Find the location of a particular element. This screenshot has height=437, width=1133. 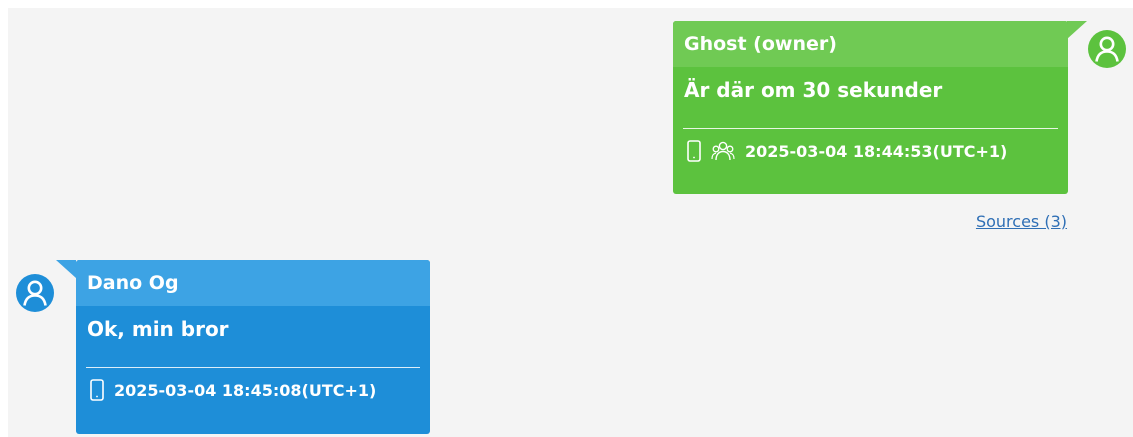

message-timestamp: 2025-03-04 18:45:08(UTC+1) is located at coordinates (245, 390).